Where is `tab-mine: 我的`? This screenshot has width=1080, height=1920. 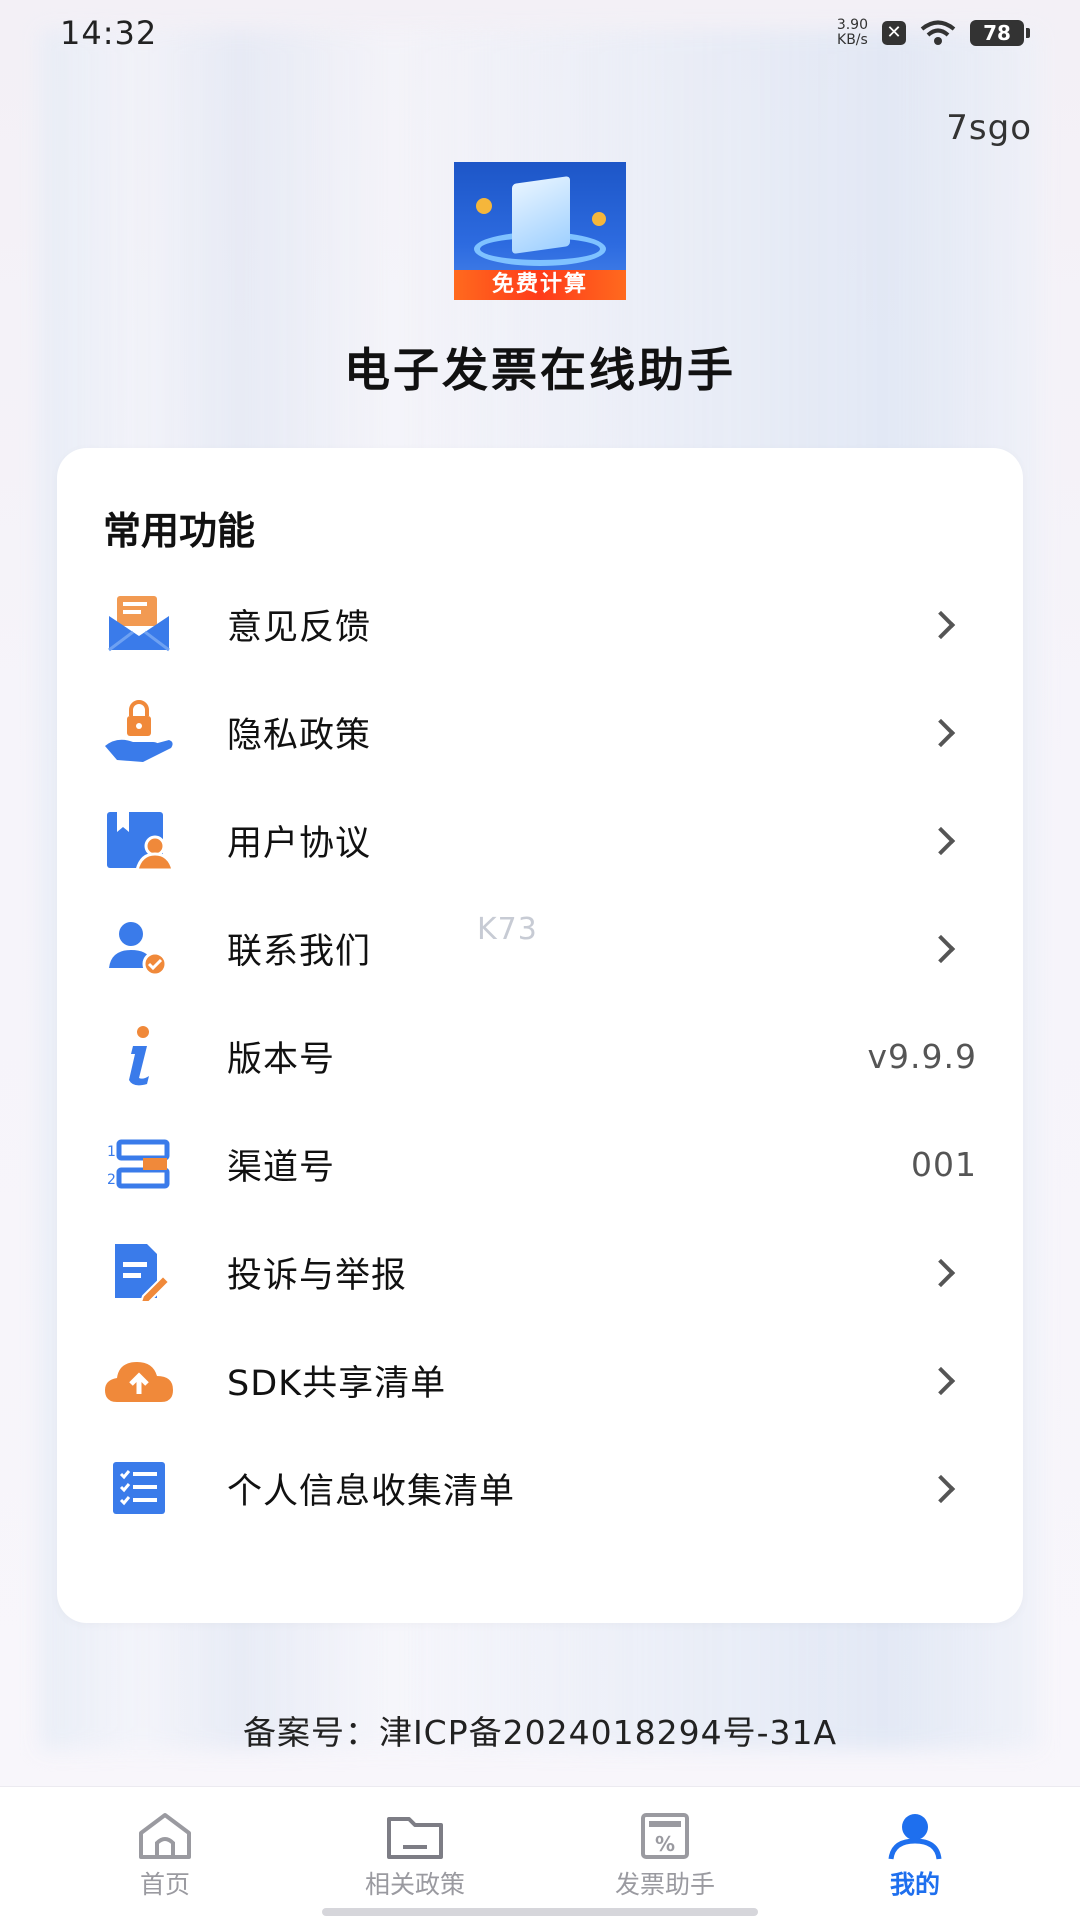 tab-mine: 我的 is located at coordinates (915, 1844).